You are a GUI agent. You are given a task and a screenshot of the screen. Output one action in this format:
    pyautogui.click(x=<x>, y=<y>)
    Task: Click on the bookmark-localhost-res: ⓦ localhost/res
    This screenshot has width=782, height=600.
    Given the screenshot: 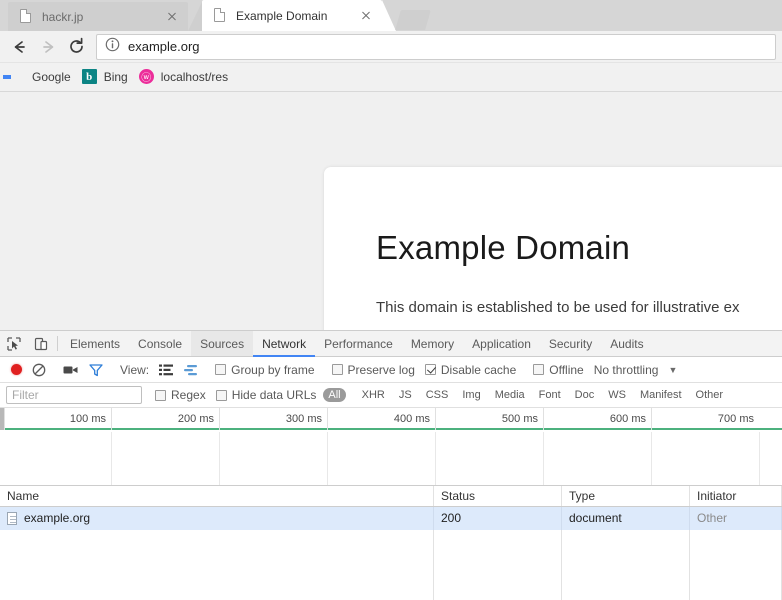 What is the action you would take?
    pyautogui.click(x=186, y=77)
    